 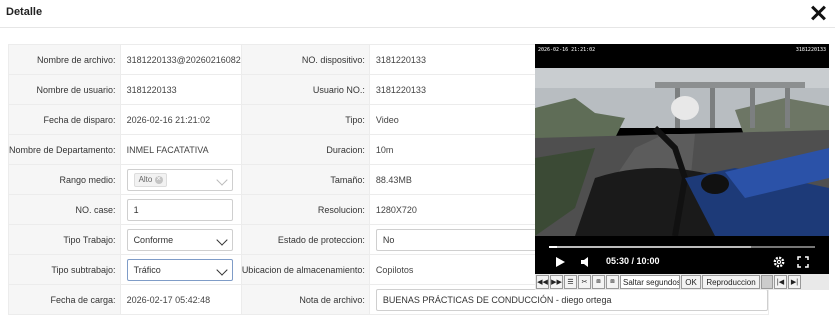 I want to click on case-no-label: NO. case:, so click(x=64, y=209).